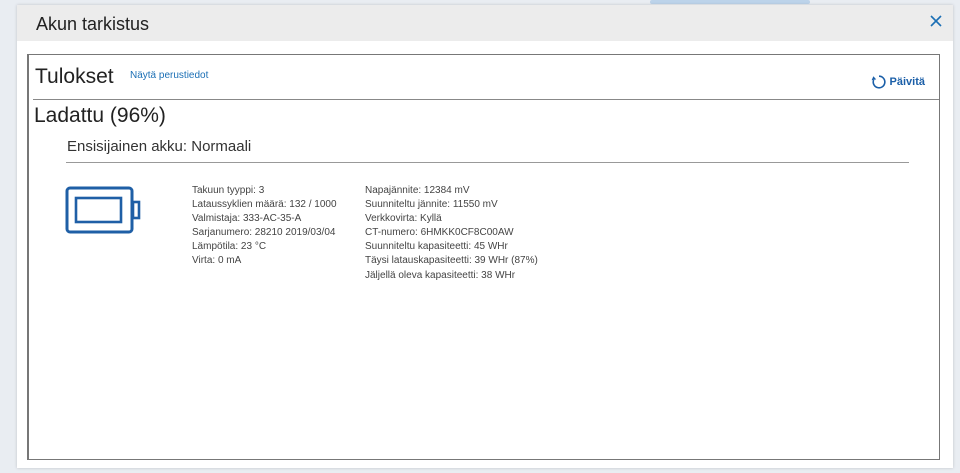  What do you see at coordinates (228, 190) in the screenshot?
I see `warranty-type: Takuun tyyppi: 3` at bounding box center [228, 190].